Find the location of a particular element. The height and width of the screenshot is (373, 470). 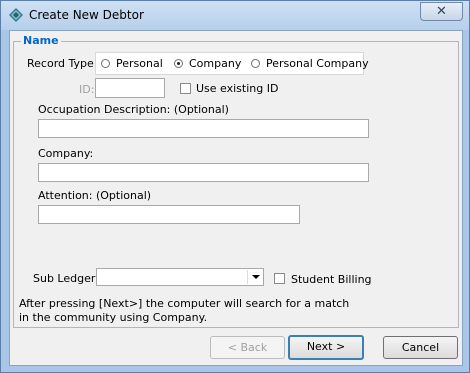

record-type-radio-group: Personal Company Personal Company is located at coordinates (232, 63).